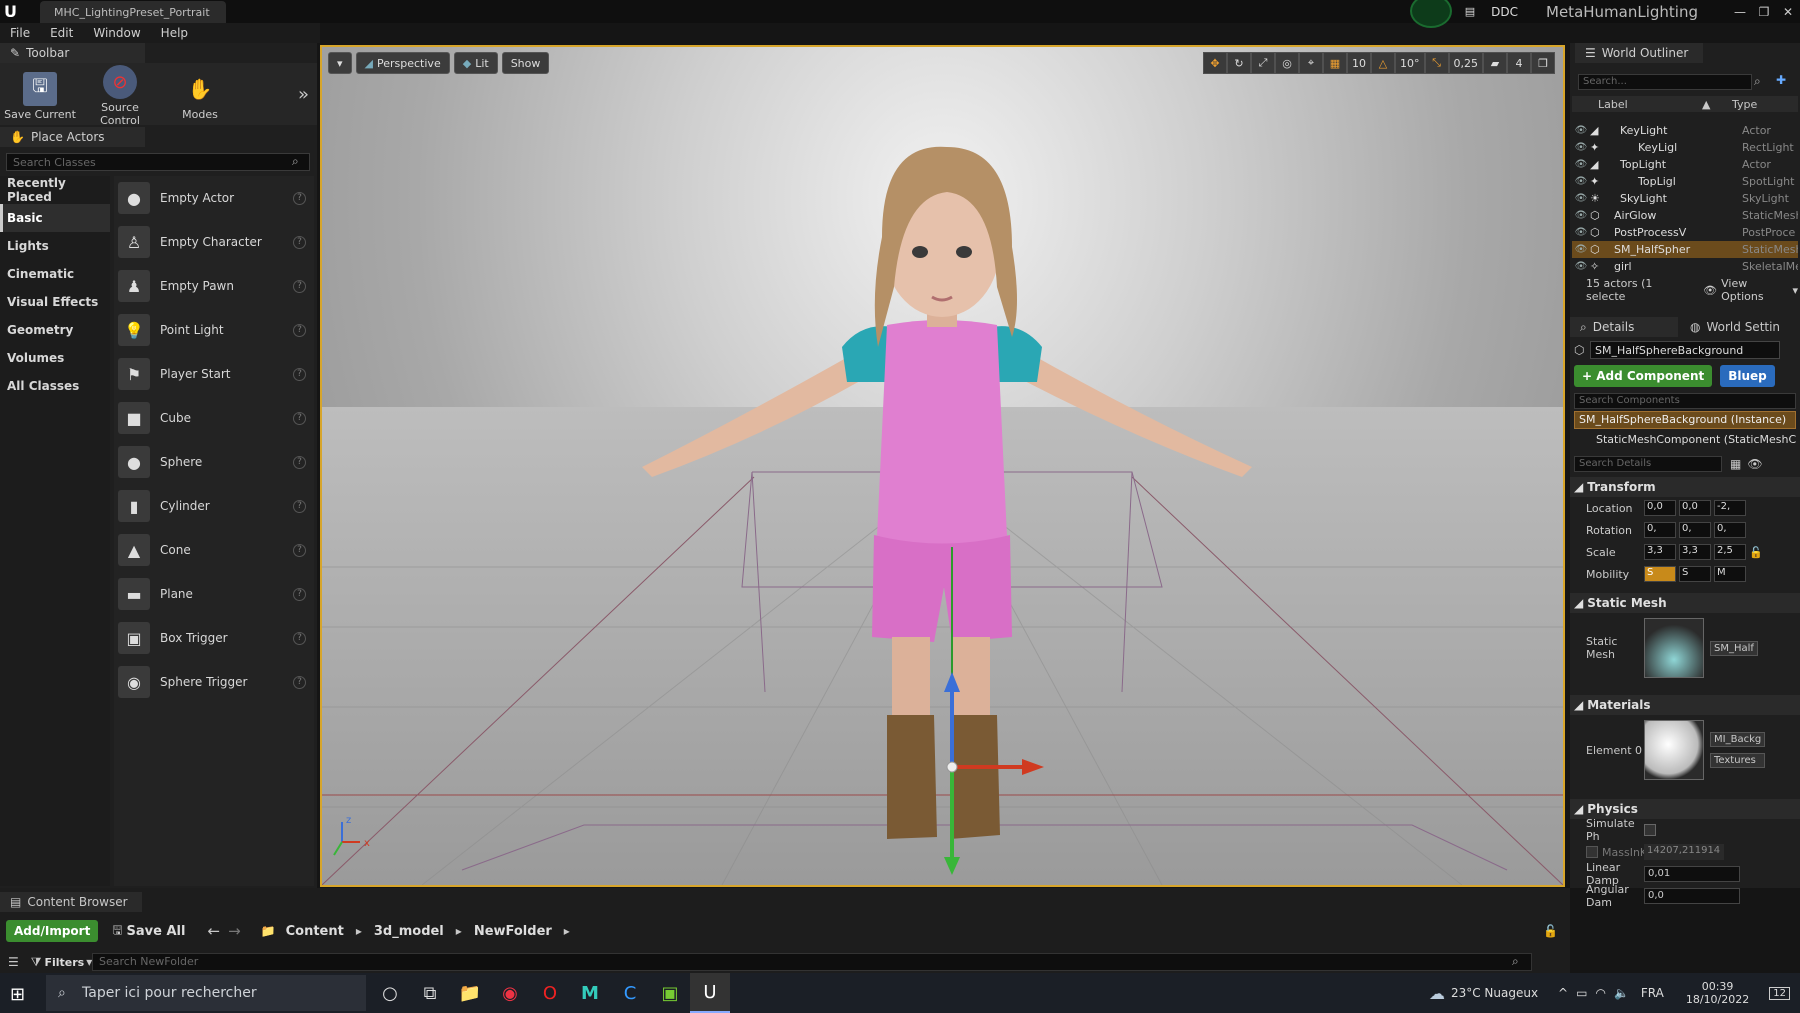 The width and height of the screenshot is (1800, 1013). What do you see at coordinates (1735, 464) in the screenshot?
I see `grid-view-icon: ▦` at bounding box center [1735, 464].